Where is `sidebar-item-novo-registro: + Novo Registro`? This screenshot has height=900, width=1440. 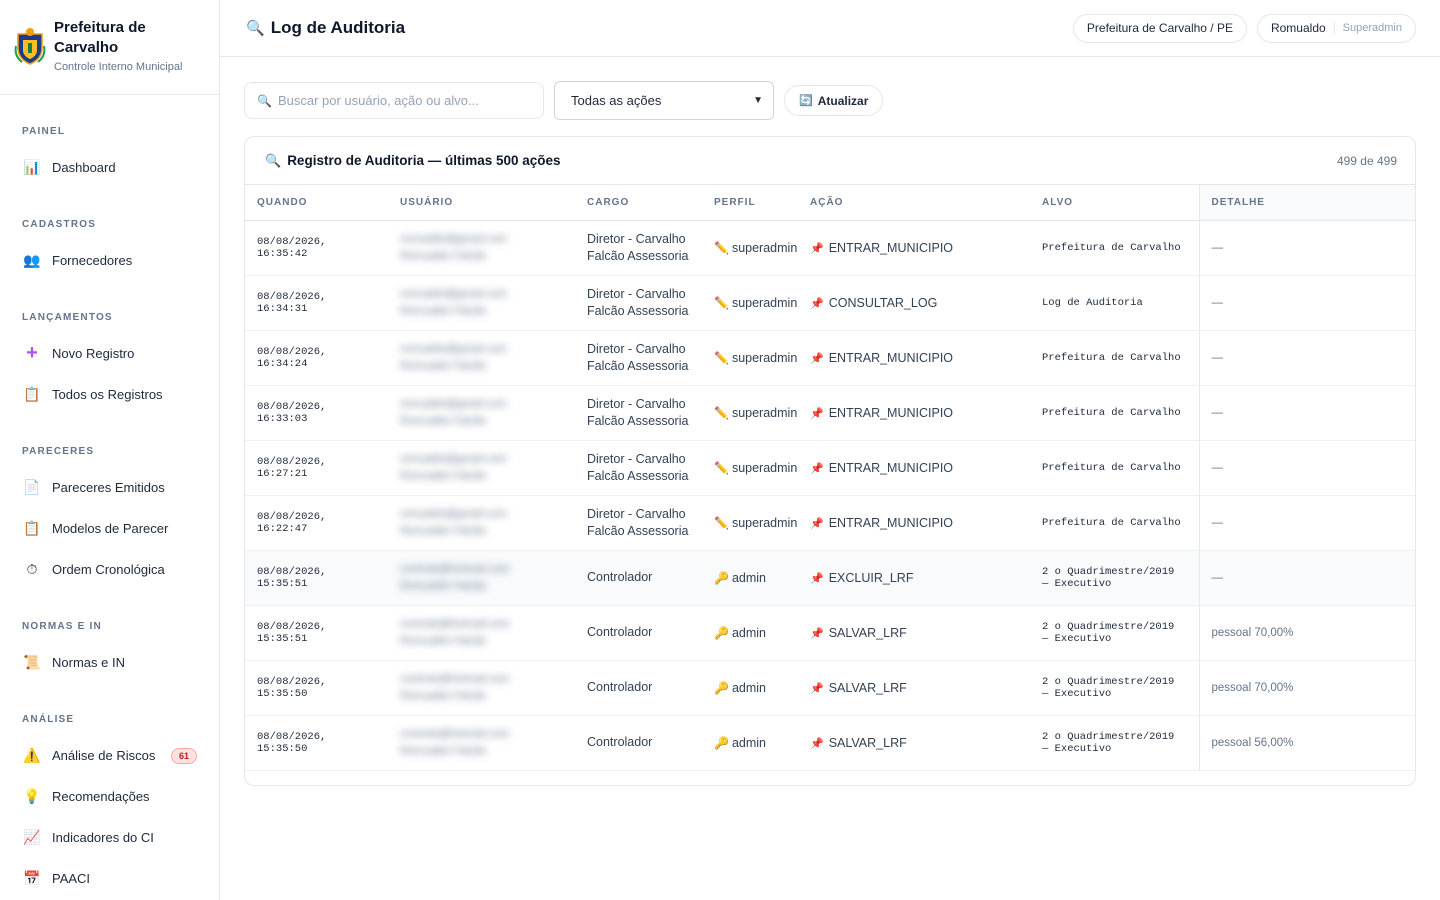
sidebar-item-novo-registro: + Novo Registro is located at coordinates (109, 353).